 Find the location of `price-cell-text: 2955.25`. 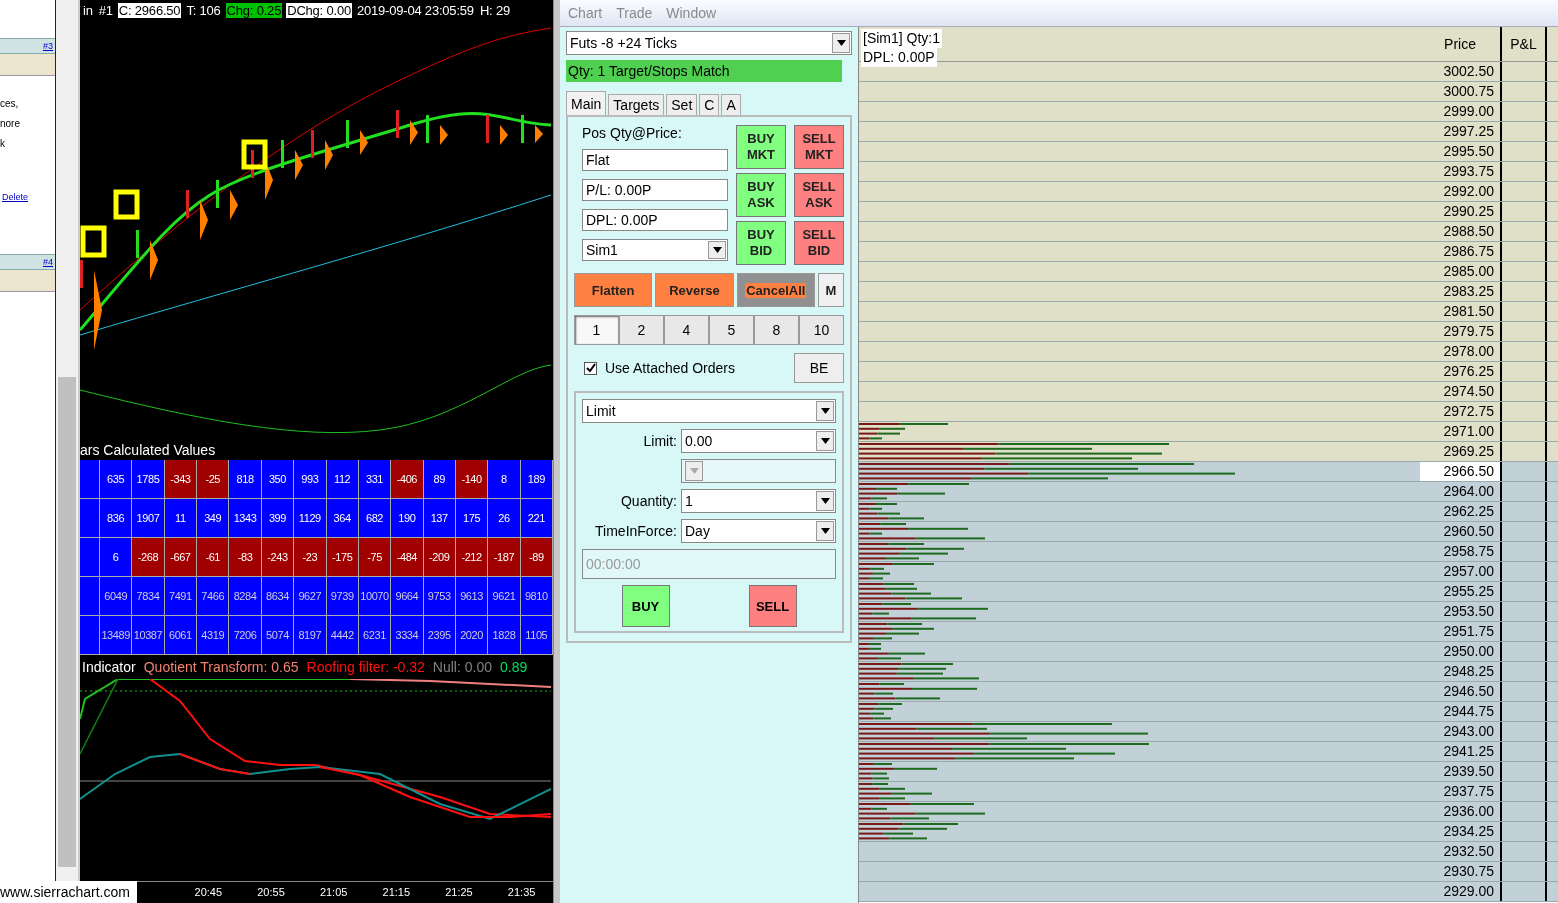

price-cell-text: 2955.25 is located at coordinates (1468, 591).